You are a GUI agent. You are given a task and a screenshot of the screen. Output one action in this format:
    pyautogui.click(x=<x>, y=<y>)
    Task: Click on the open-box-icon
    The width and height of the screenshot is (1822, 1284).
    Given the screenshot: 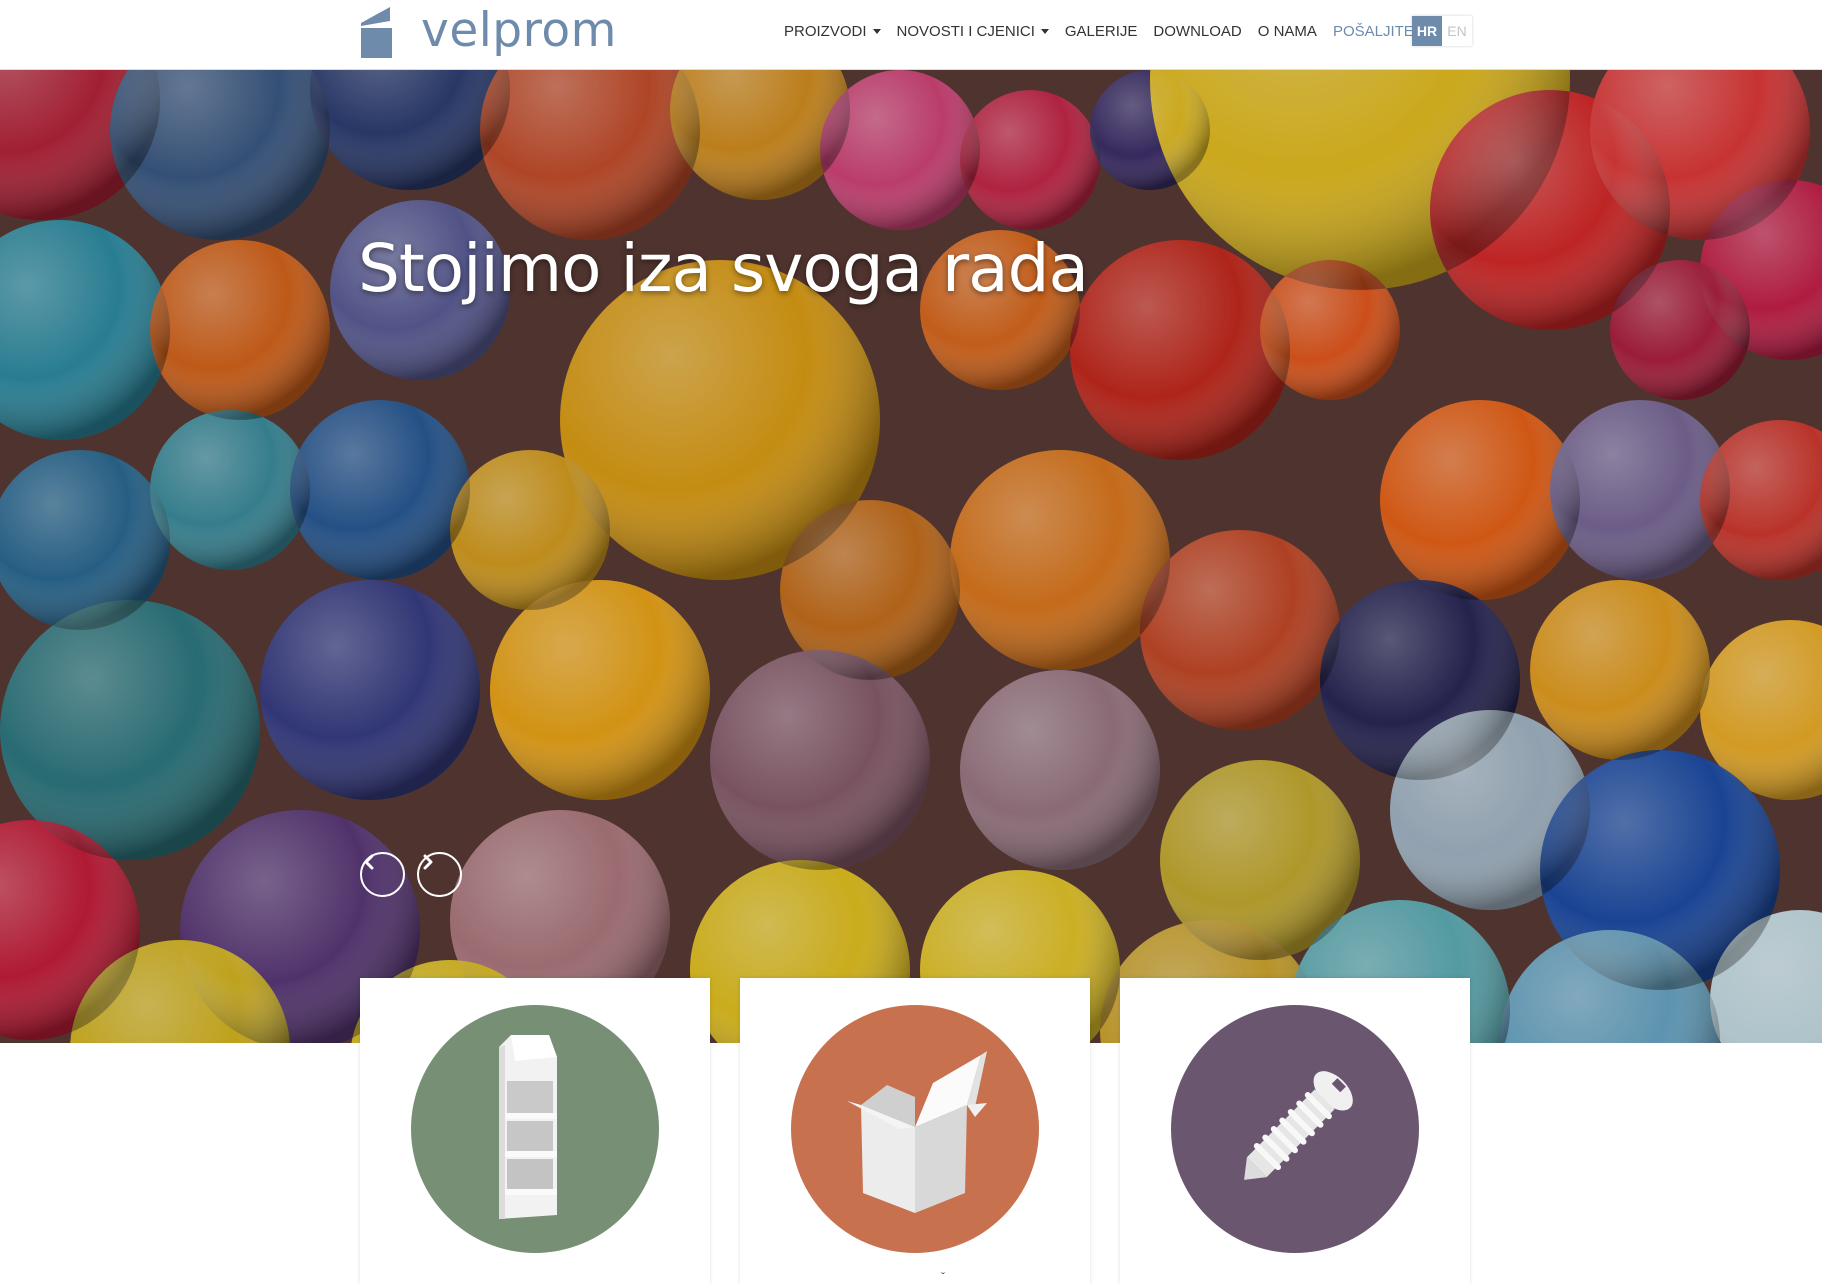 What is the action you would take?
    pyautogui.click(x=915, y=1129)
    